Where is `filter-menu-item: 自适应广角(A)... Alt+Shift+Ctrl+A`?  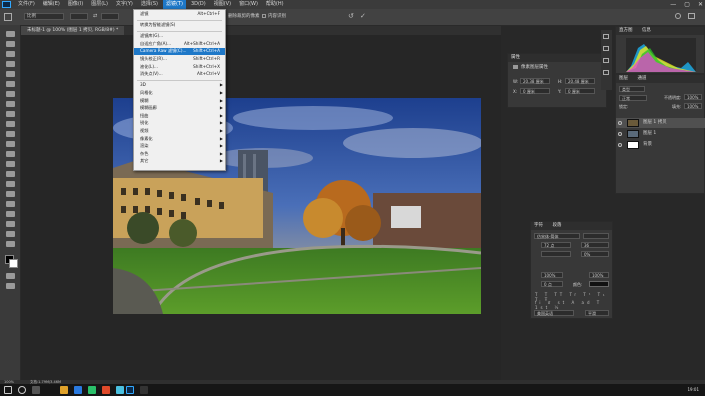 filter-menu-item: 自适应广角(A)... Alt+Shift+Ctrl+A is located at coordinates (179, 44).